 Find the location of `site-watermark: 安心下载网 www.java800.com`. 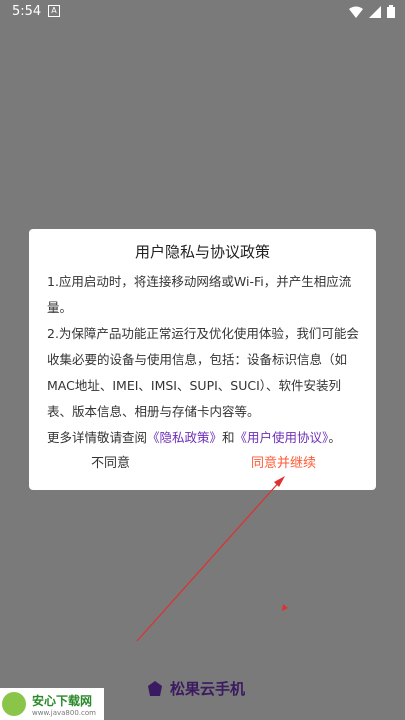

site-watermark: 安心下载网 www.java800.com is located at coordinates (52, 704).